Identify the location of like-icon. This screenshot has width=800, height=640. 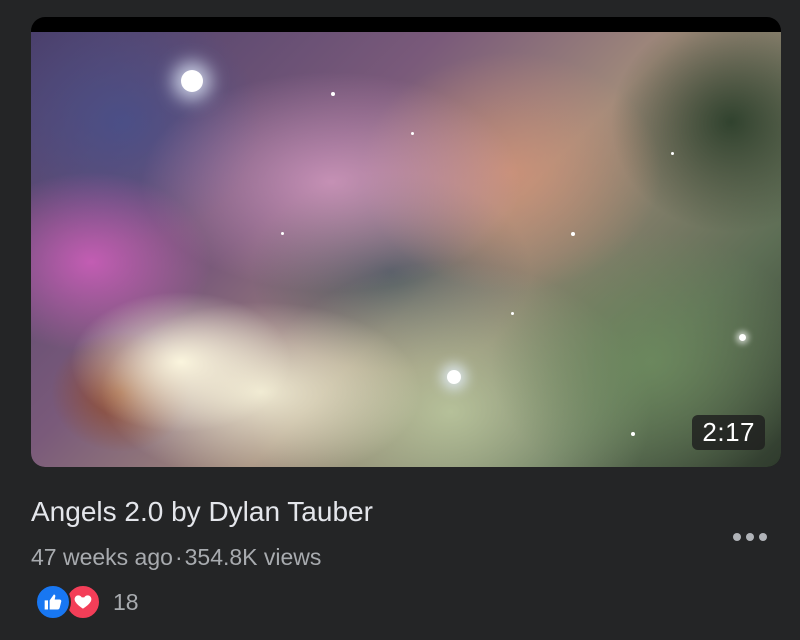
(53, 602).